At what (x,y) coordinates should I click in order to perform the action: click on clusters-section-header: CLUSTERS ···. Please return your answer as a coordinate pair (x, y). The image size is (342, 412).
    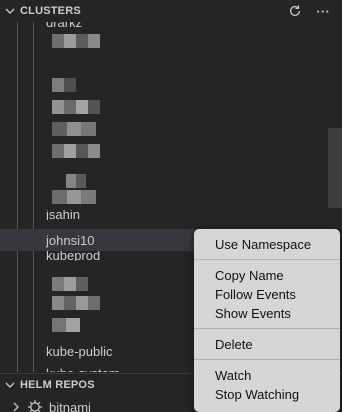
    Looking at the image, I should click on (171, 11).